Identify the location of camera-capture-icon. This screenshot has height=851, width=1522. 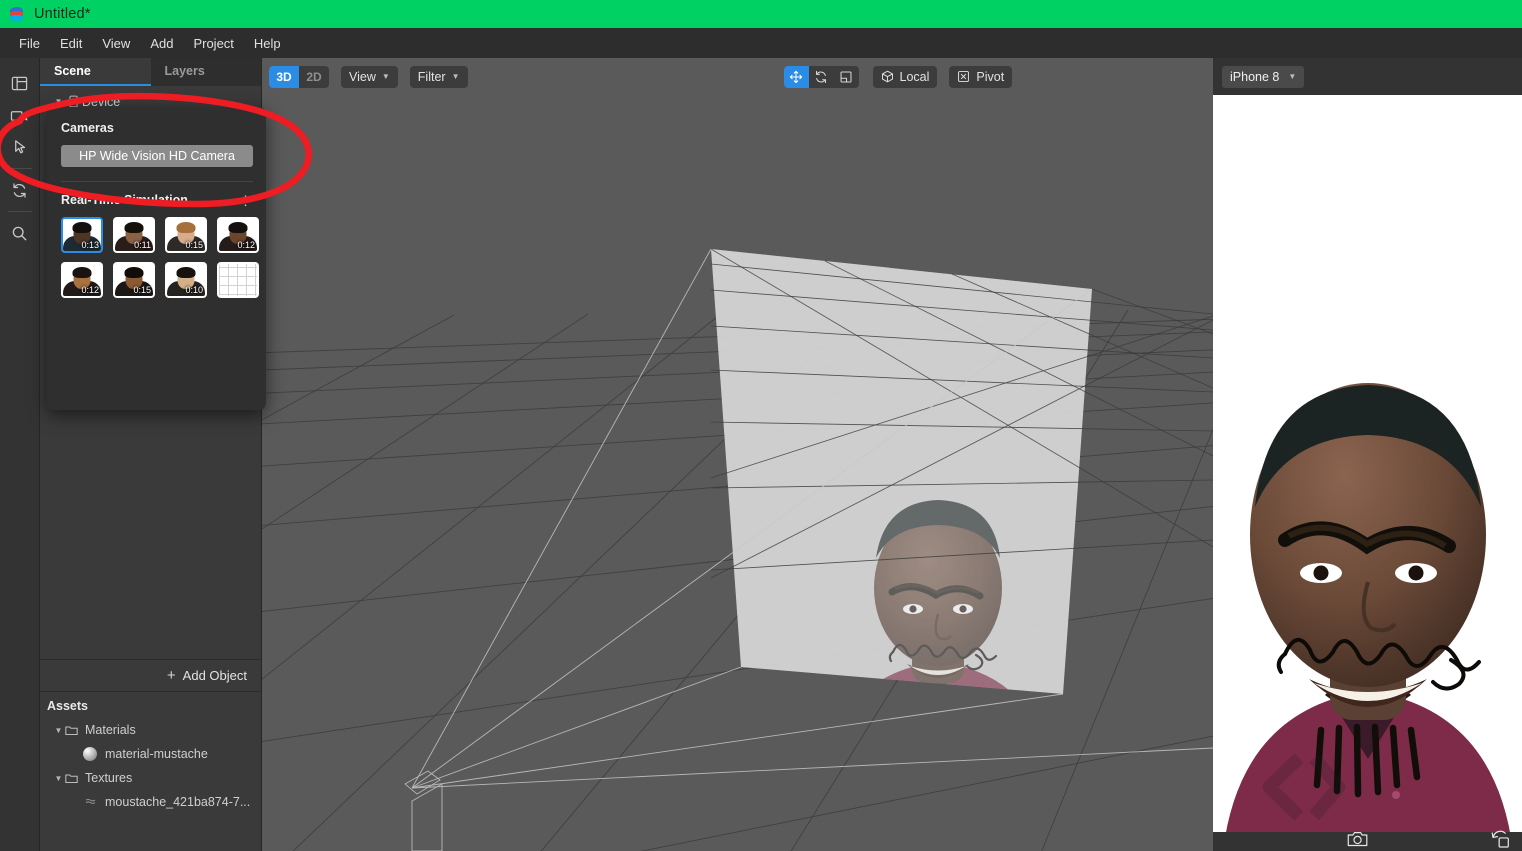
(1358, 838).